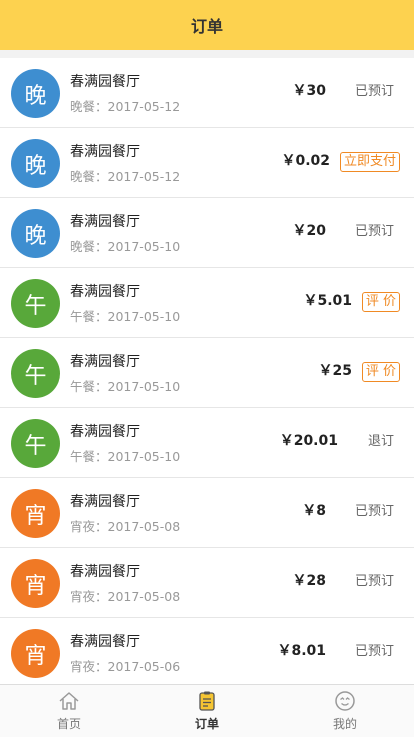  I want to click on order-price: ￥8, so click(314, 511).